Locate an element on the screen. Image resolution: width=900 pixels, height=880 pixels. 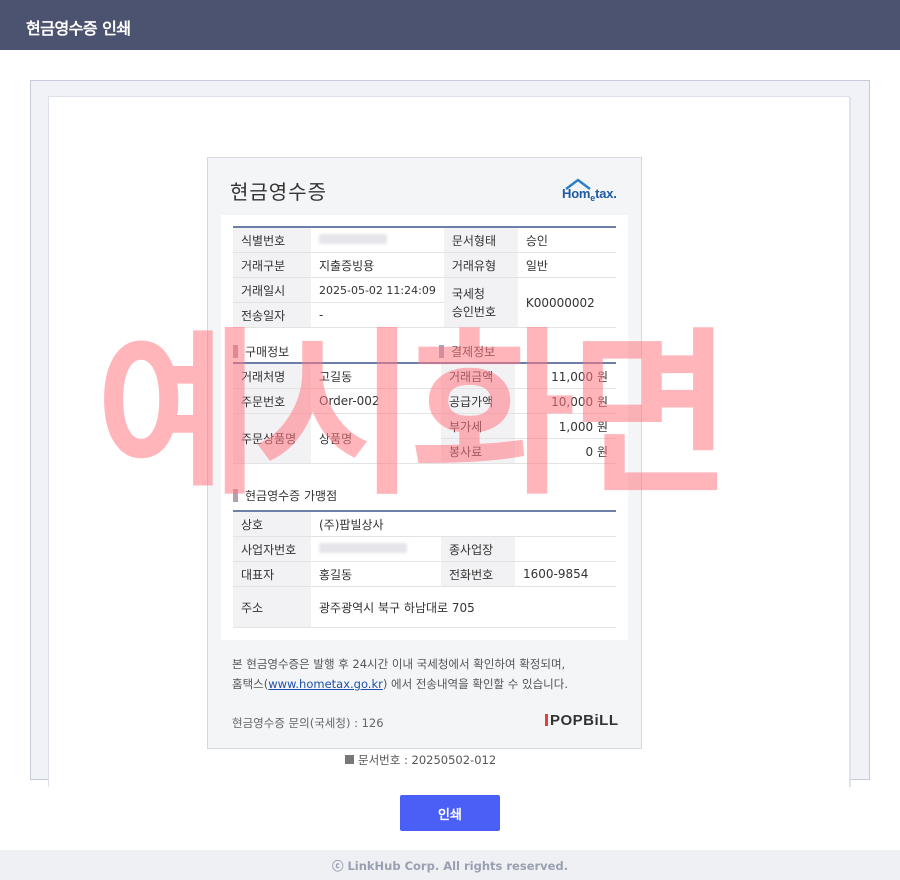
value-send-date: - is located at coordinates (377, 315).